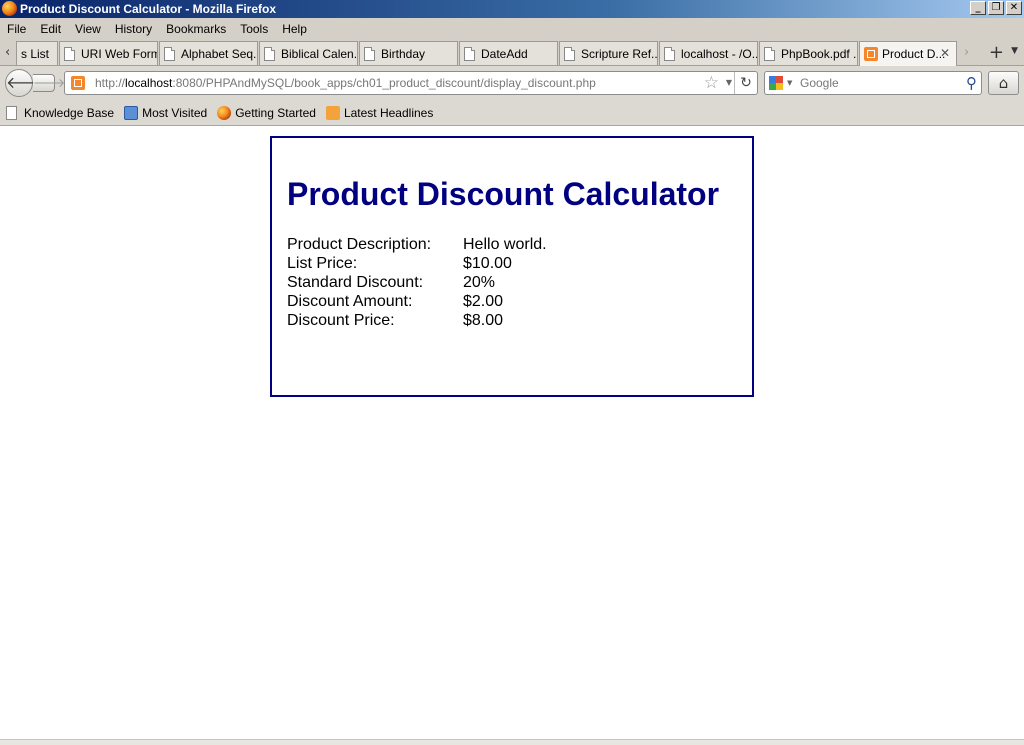 The height and width of the screenshot is (745, 1024). I want to click on row-value: Hello world., so click(505, 244).